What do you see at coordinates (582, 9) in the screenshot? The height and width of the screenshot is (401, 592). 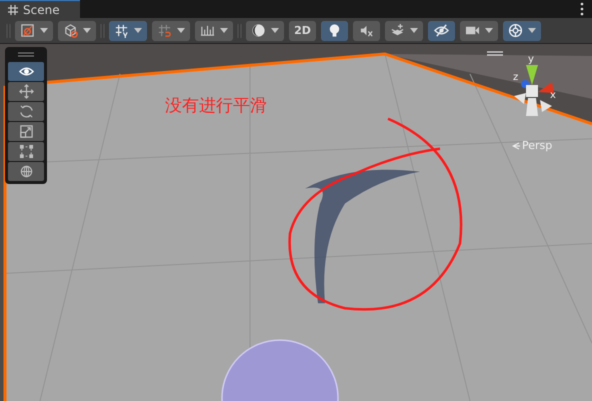 I see `more-menu-icon` at bounding box center [582, 9].